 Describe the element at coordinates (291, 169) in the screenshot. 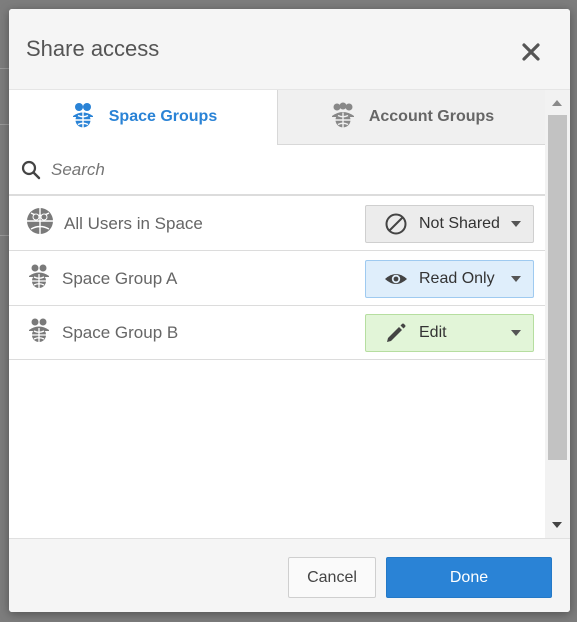

I see `search-input` at that location.